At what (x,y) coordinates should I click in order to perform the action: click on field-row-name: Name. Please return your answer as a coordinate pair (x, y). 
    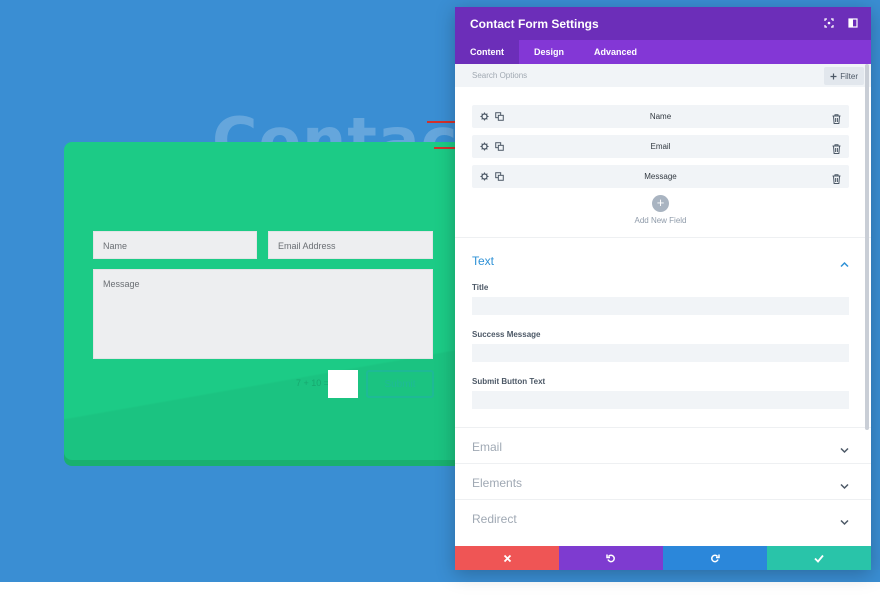
    Looking at the image, I should click on (660, 116).